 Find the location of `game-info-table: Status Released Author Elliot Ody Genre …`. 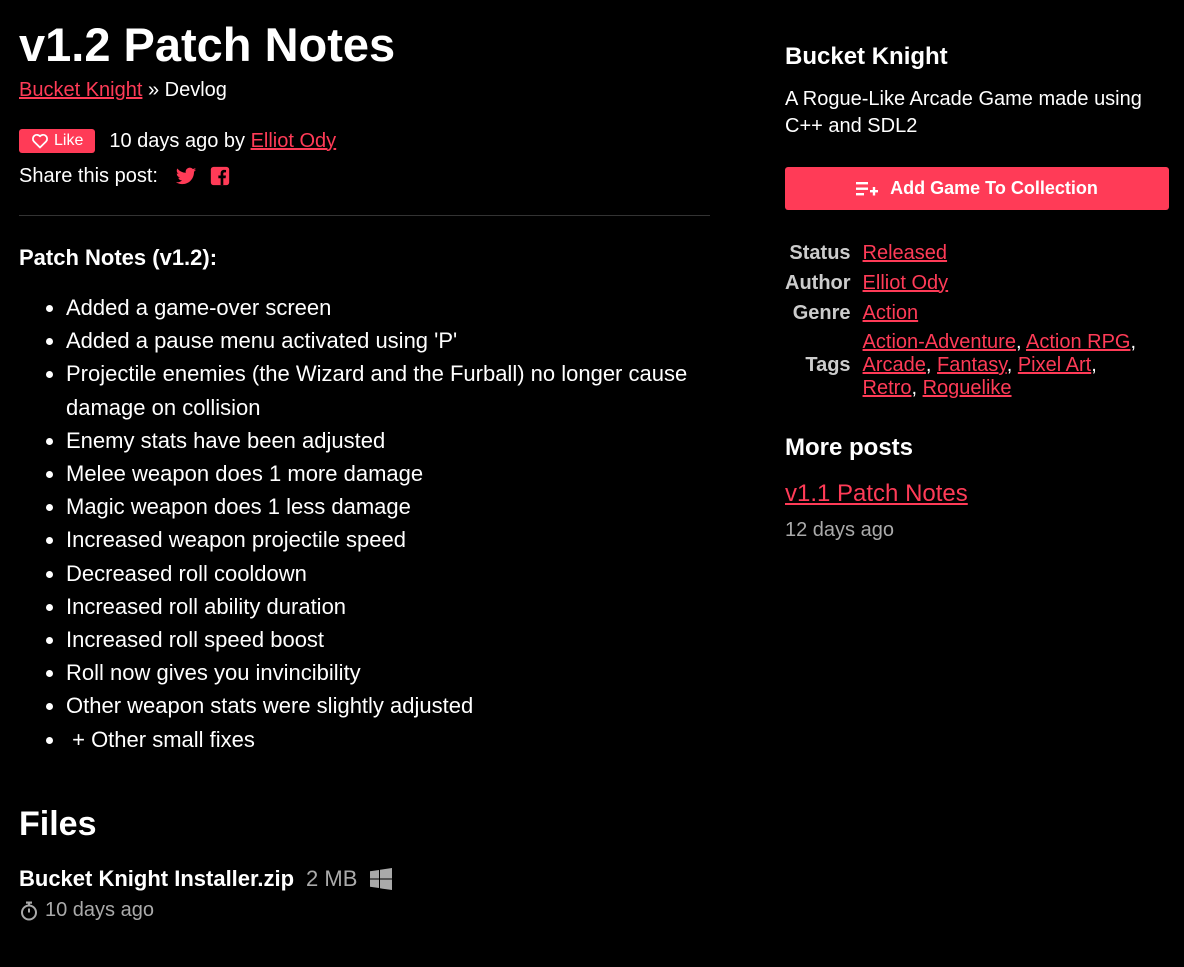

game-info-table: Status Released Author Elliot Ody Genre … is located at coordinates (969, 320).